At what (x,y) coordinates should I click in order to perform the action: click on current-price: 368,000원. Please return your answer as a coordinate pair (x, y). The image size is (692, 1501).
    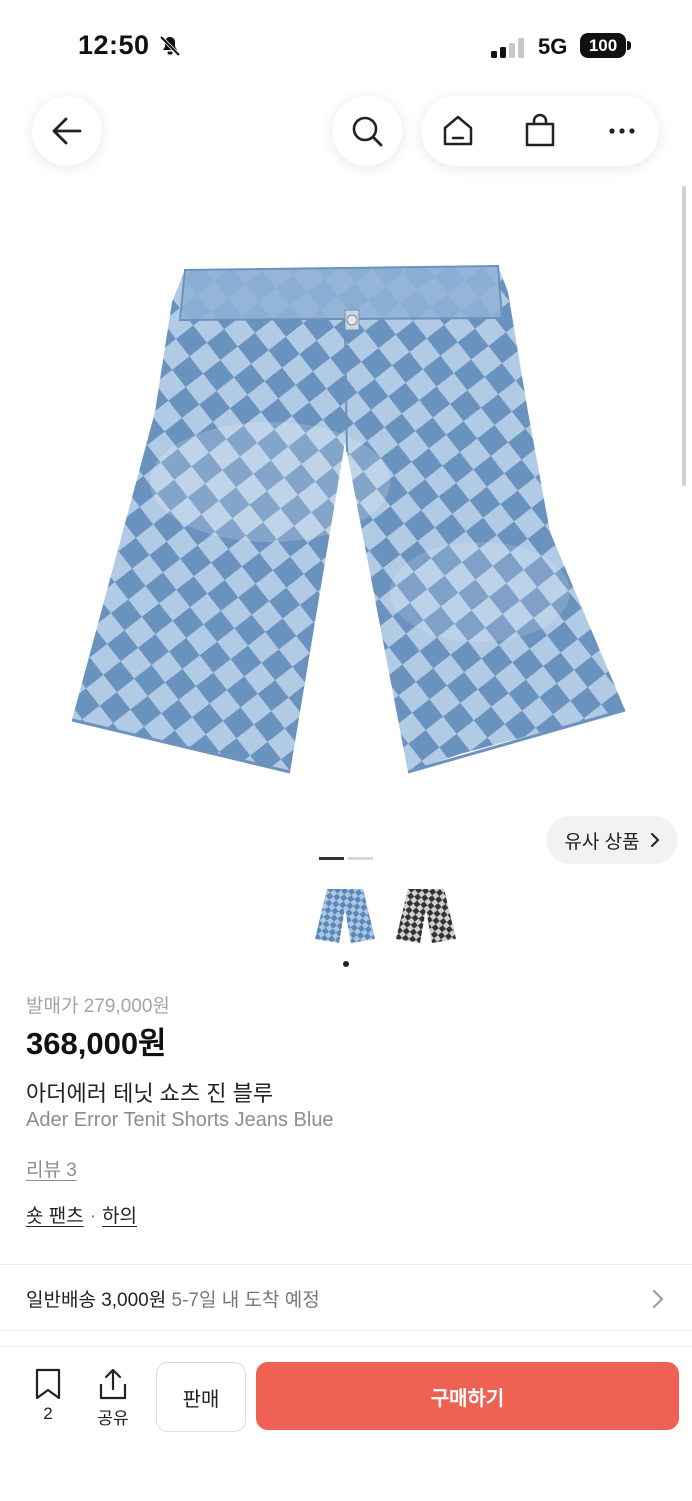
    Looking at the image, I should click on (96, 1043).